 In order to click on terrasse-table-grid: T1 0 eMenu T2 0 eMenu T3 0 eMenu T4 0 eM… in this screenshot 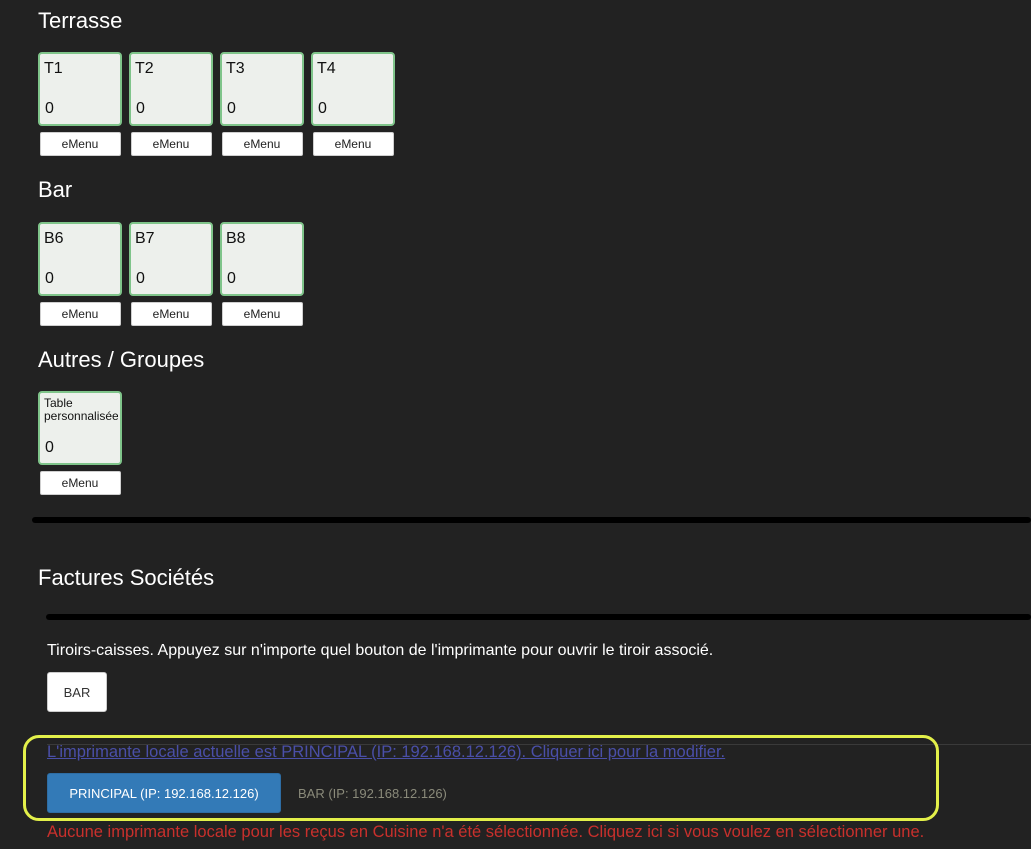, I will do `click(216, 104)`.